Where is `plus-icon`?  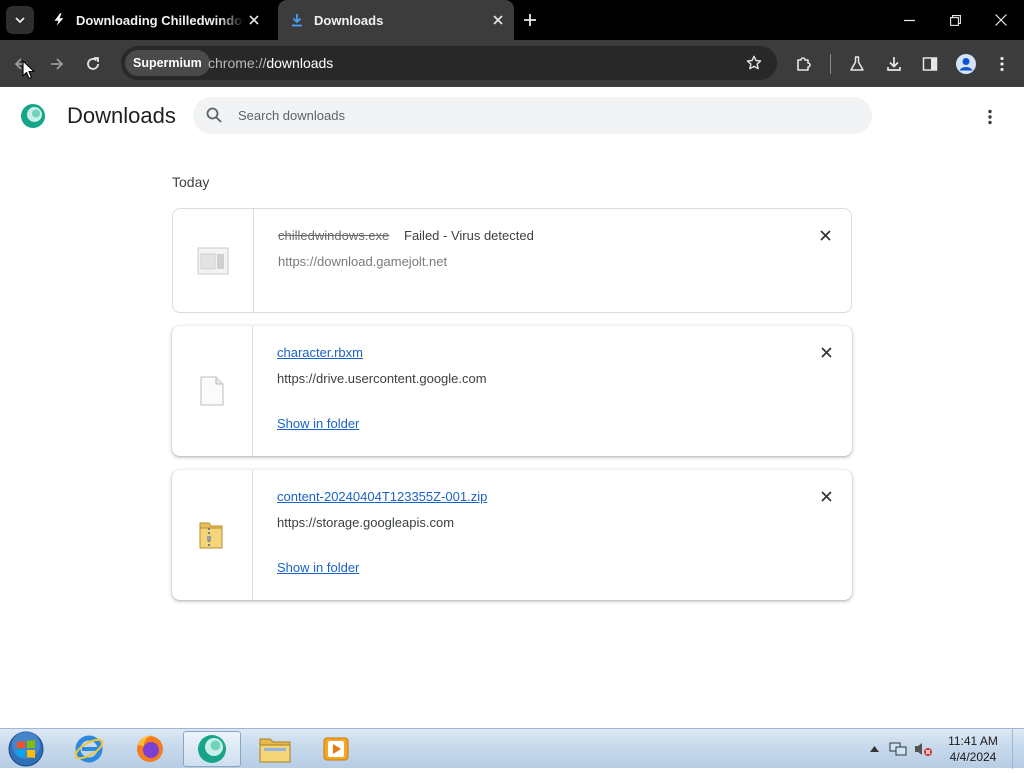
plus-icon is located at coordinates (530, 20).